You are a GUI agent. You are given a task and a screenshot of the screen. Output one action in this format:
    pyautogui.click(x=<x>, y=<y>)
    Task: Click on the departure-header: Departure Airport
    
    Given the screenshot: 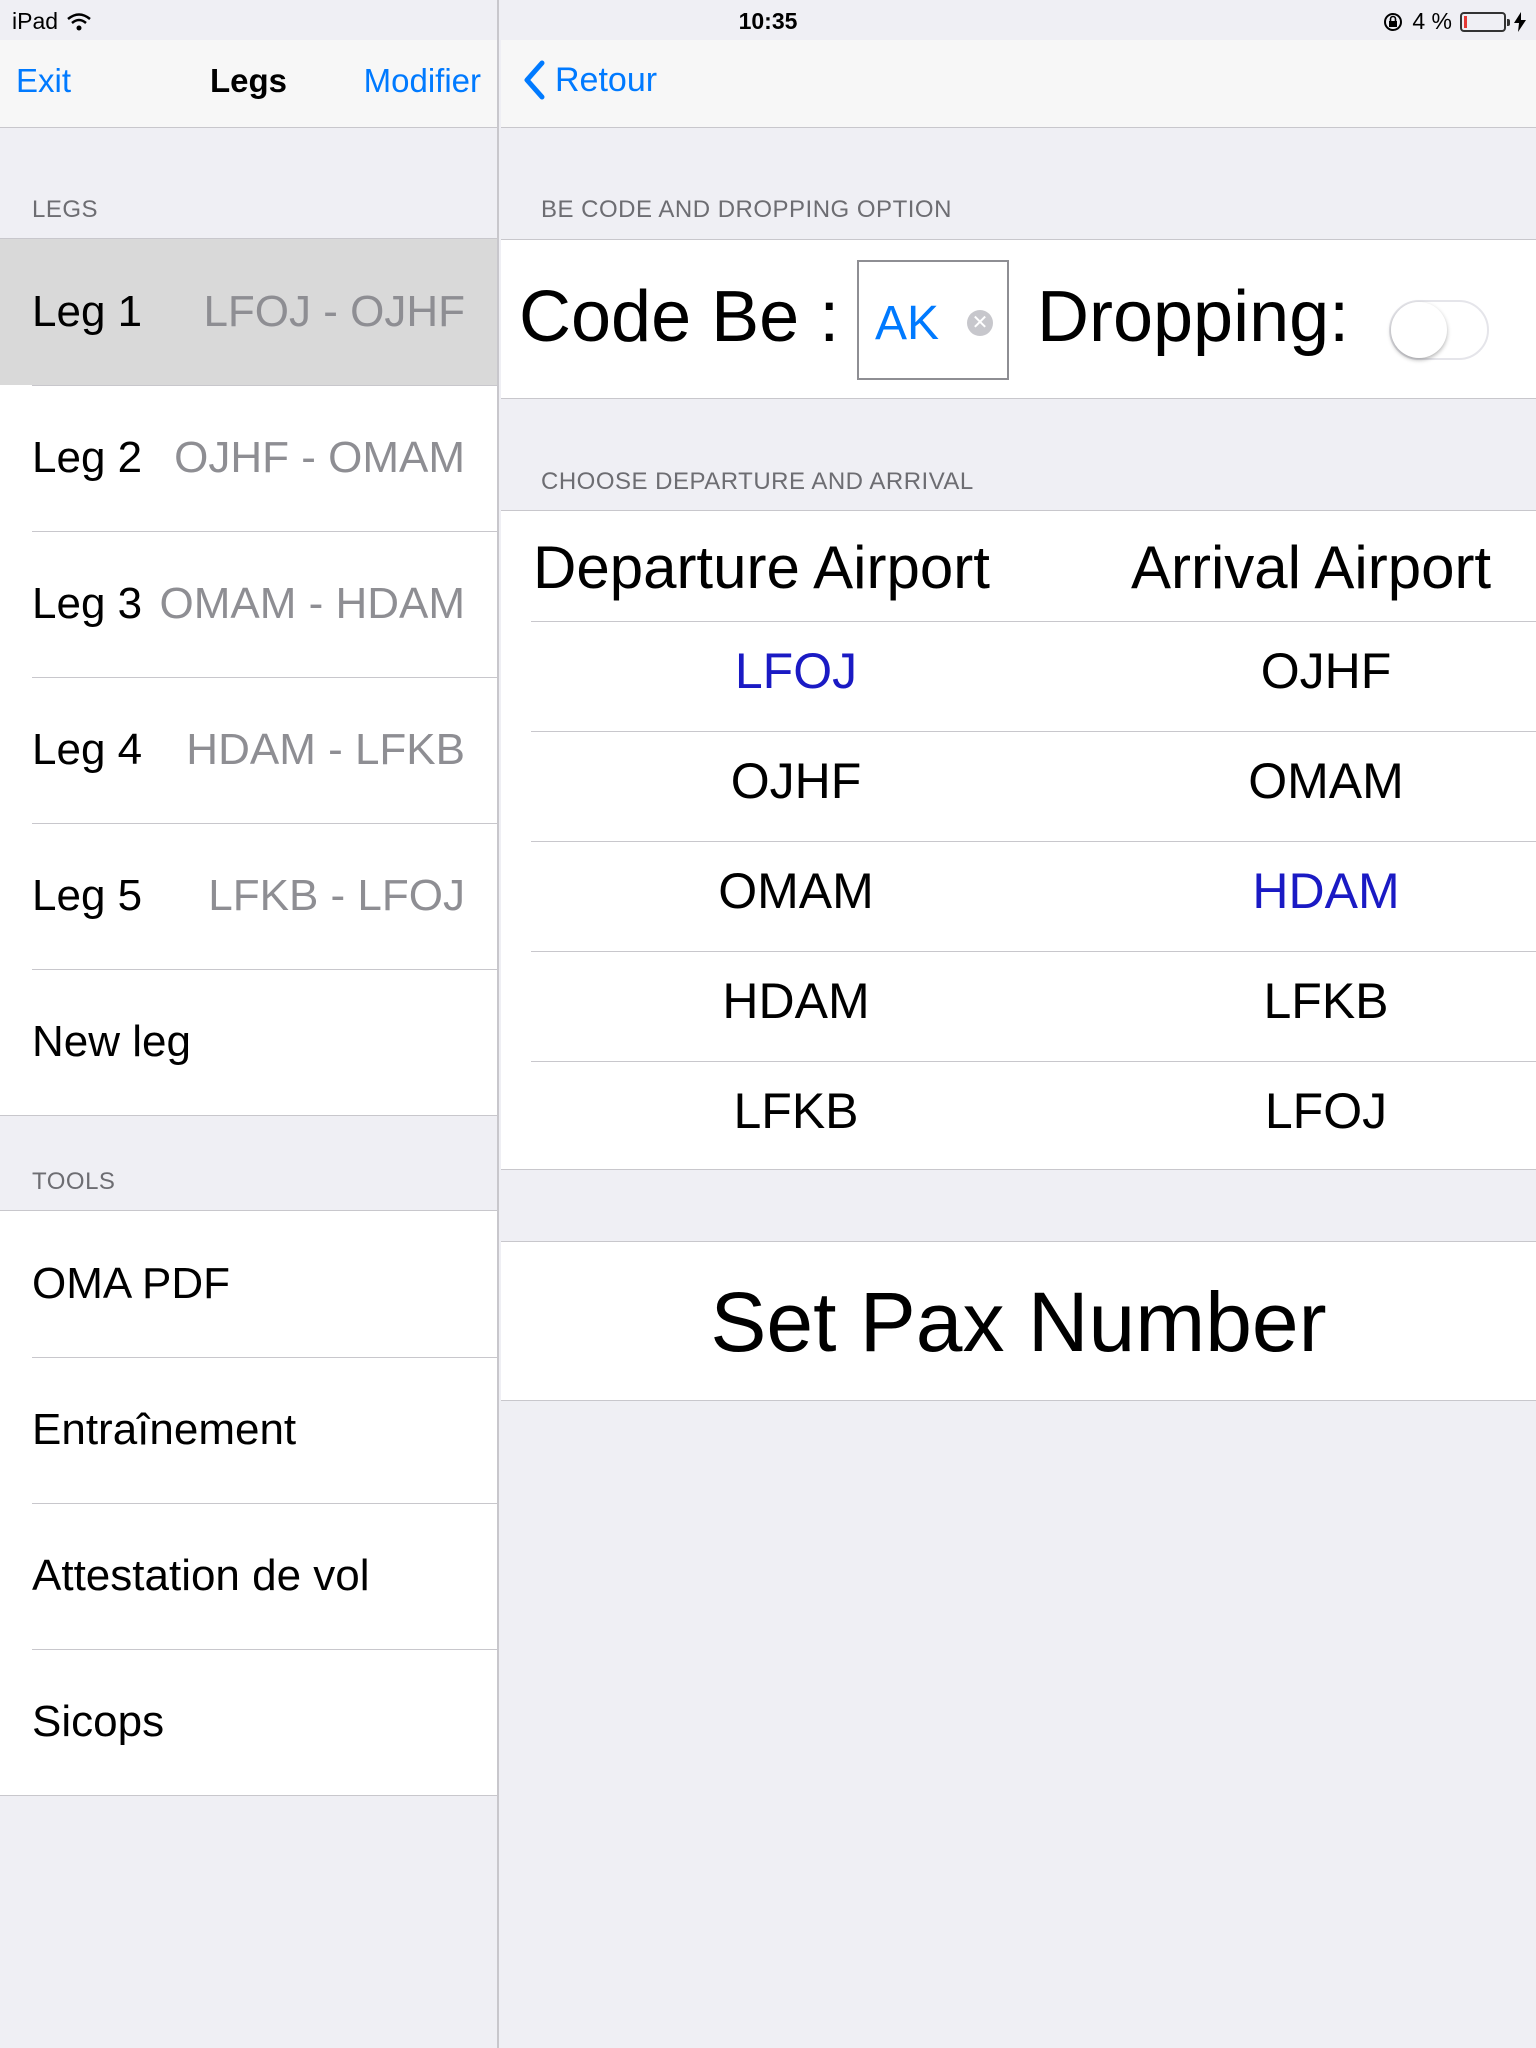 What is the action you would take?
    pyautogui.click(x=761, y=567)
    